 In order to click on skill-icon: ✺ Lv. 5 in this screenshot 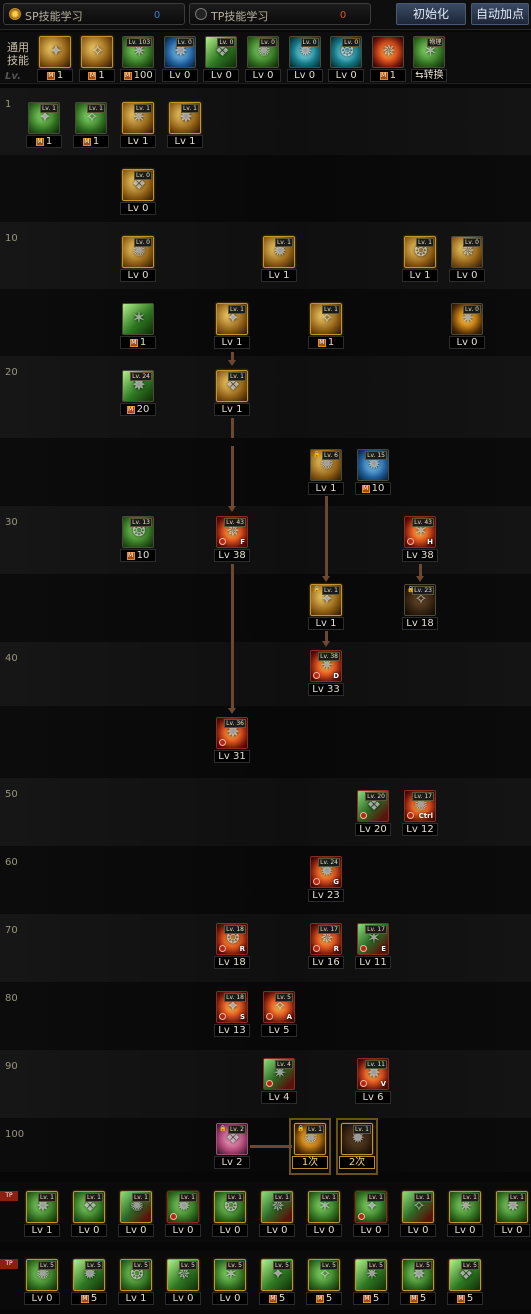, I will do `click(42, 1275)`.